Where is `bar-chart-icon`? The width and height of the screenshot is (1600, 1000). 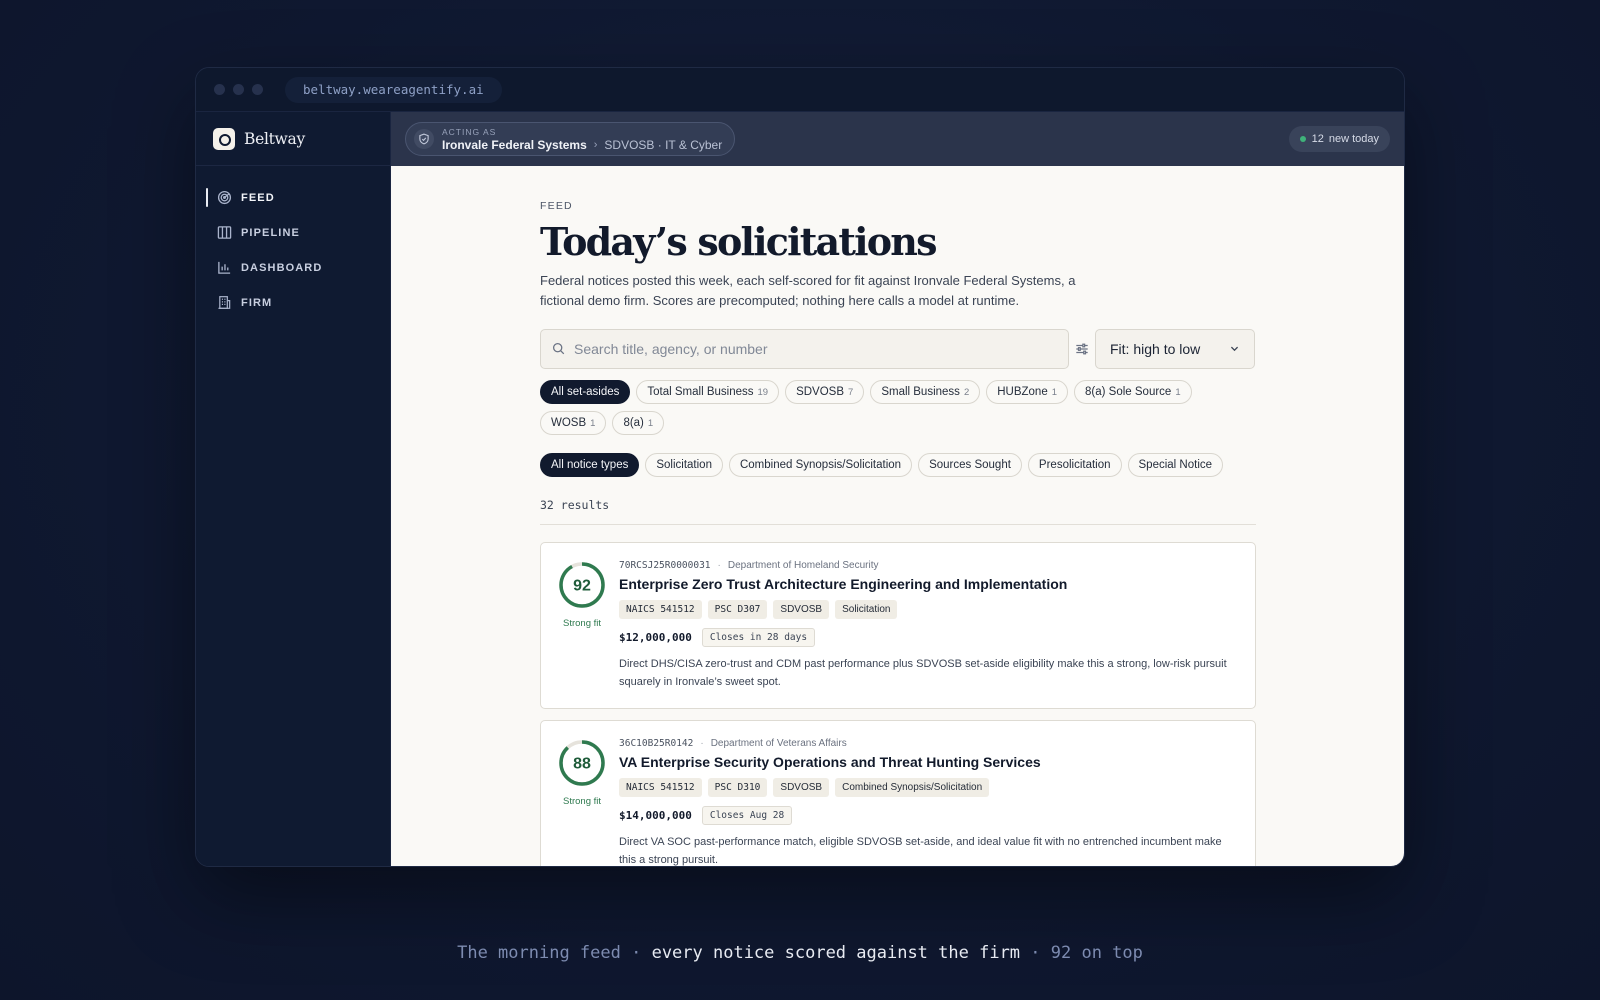 bar-chart-icon is located at coordinates (224, 268).